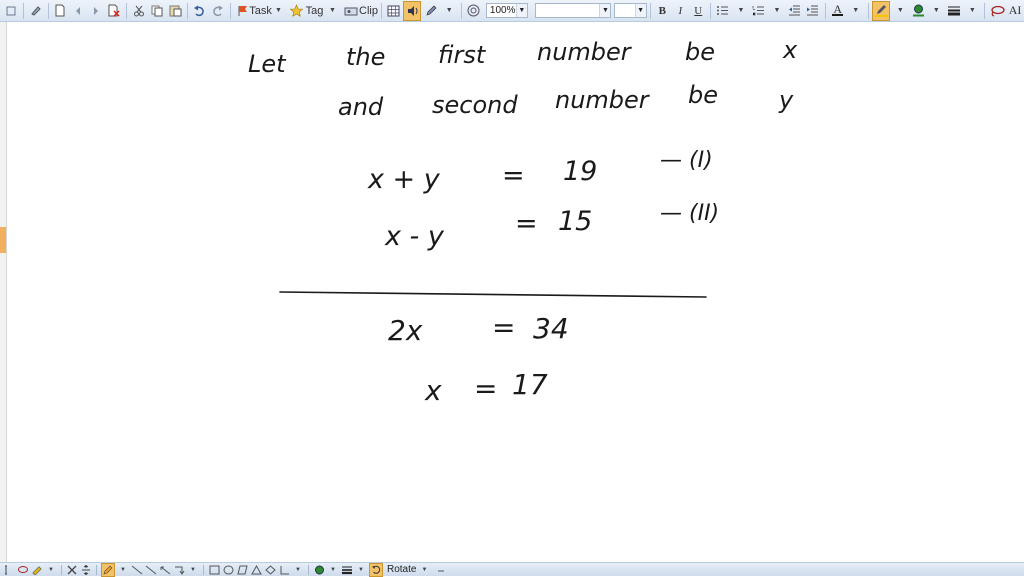  I want to click on clip-icon, so click(351, 11).